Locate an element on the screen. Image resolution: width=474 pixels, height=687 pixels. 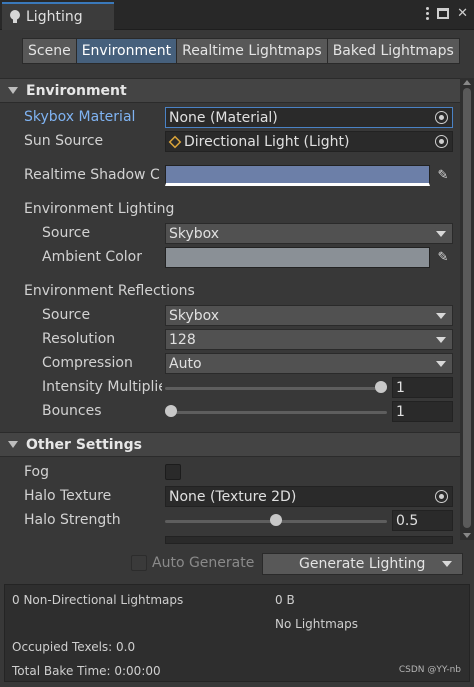
halo-texture-label: Halo Texture is located at coordinates (68, 496).